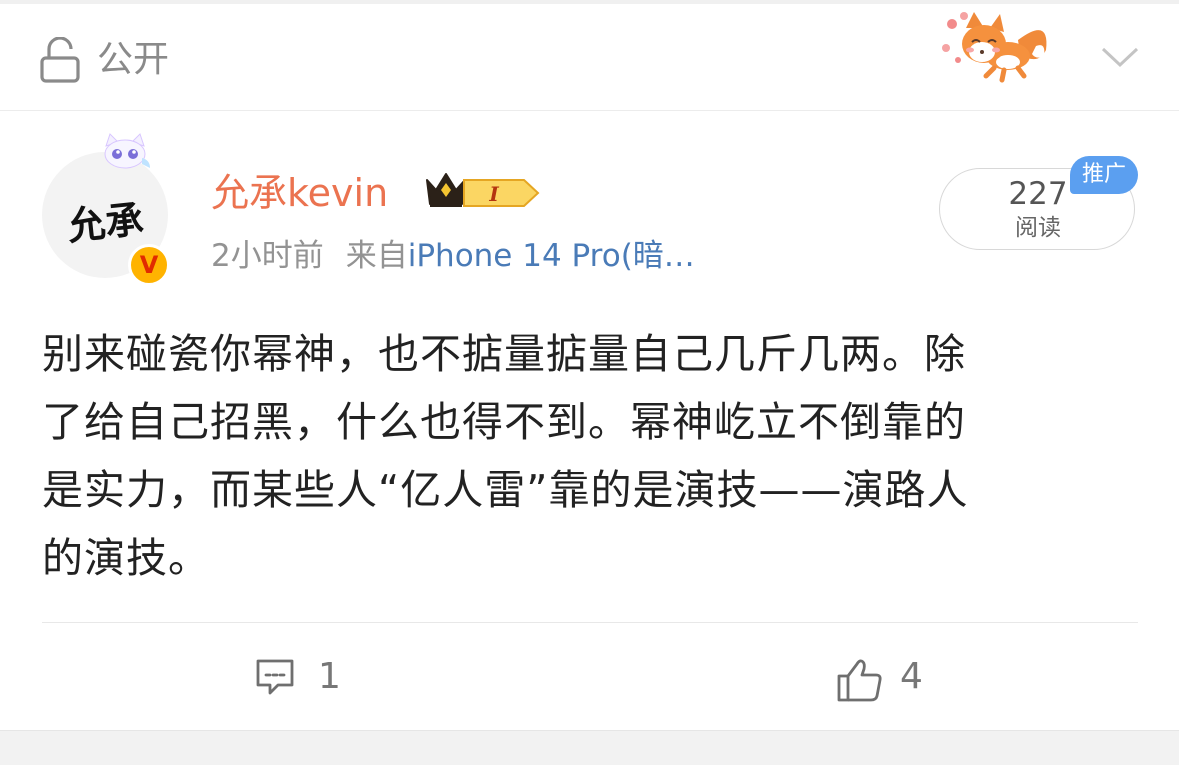 The height and width of the screenshot is (765, 1179). What do you see at coordinates (504, 422) in the screenshot?
I see `post-text-line: 了给自己招黑，什么也得不到。幂神屹立不倒靠的` at bounding box center [504, 422].